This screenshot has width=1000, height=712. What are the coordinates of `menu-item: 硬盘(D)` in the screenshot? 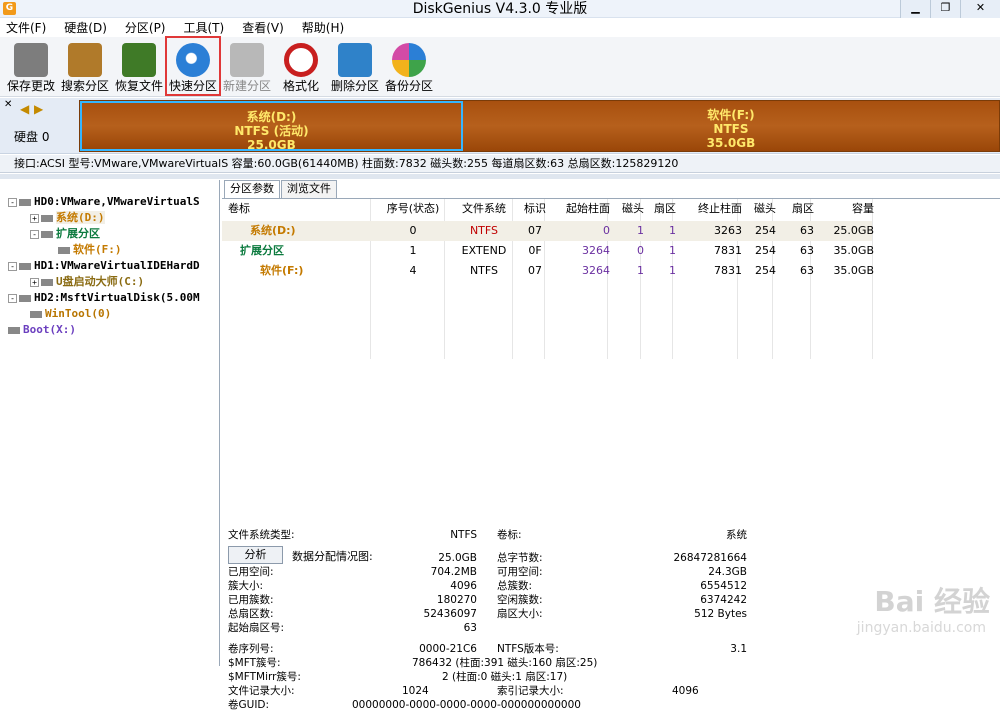 It's located at (85, 28).